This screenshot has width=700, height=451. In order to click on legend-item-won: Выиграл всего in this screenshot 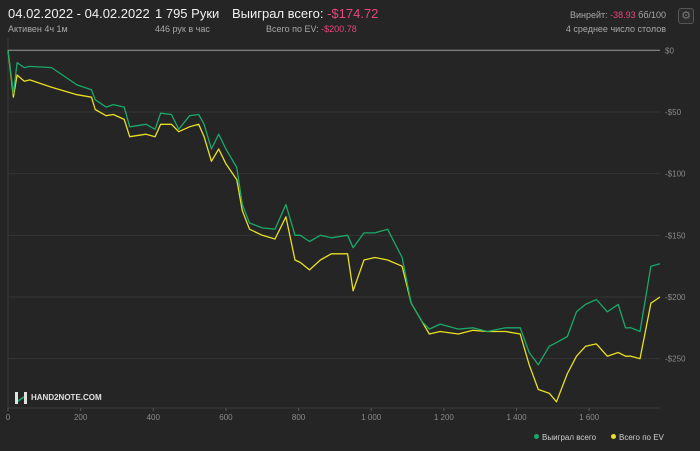, I will do `click(565, 437)`.